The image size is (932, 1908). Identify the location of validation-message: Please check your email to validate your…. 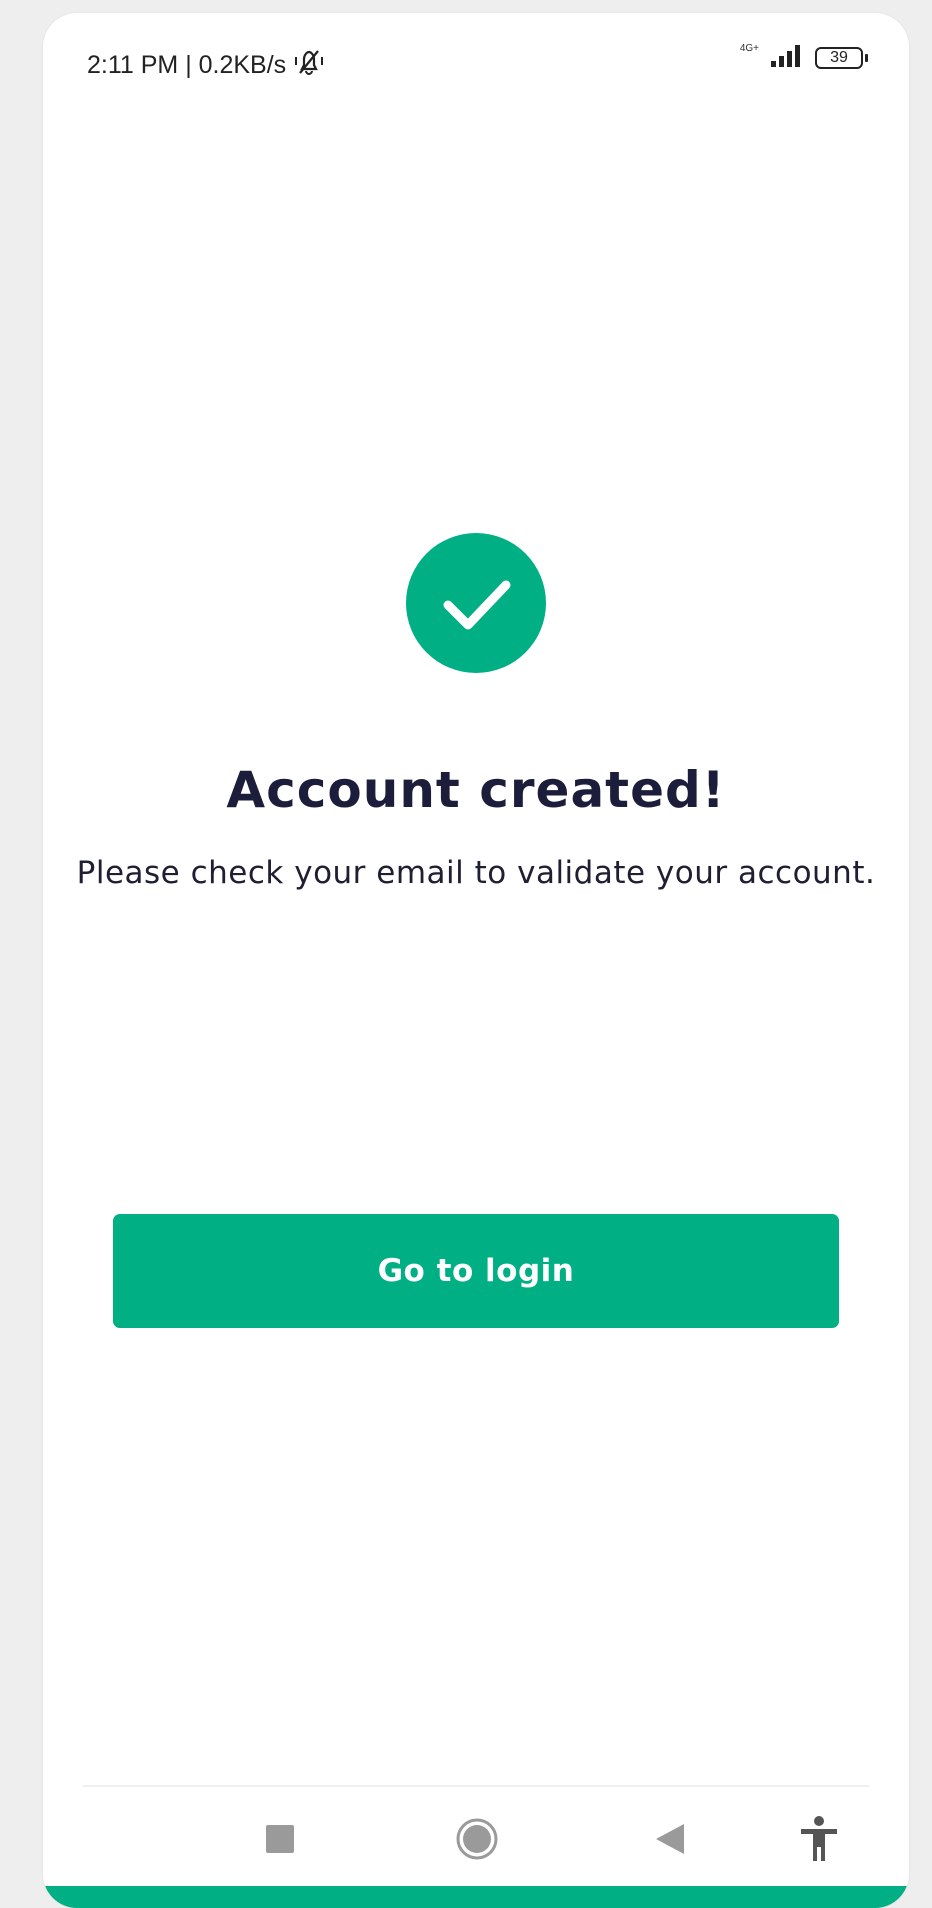
(476, 873).